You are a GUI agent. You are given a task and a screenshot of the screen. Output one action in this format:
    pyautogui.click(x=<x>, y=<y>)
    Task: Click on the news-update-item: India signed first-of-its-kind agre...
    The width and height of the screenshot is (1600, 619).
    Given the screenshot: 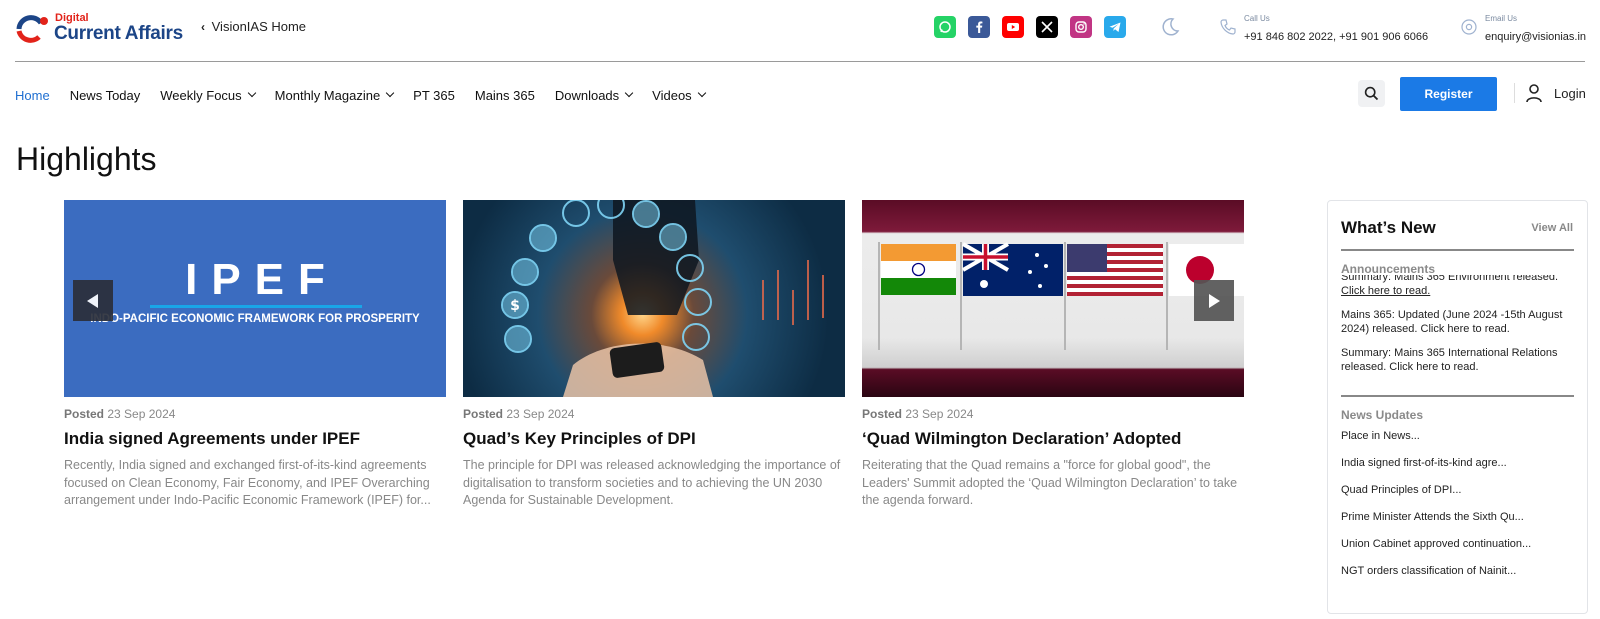 What is the action you would take?
    pyautogui.click(x=1424, y=463)
    